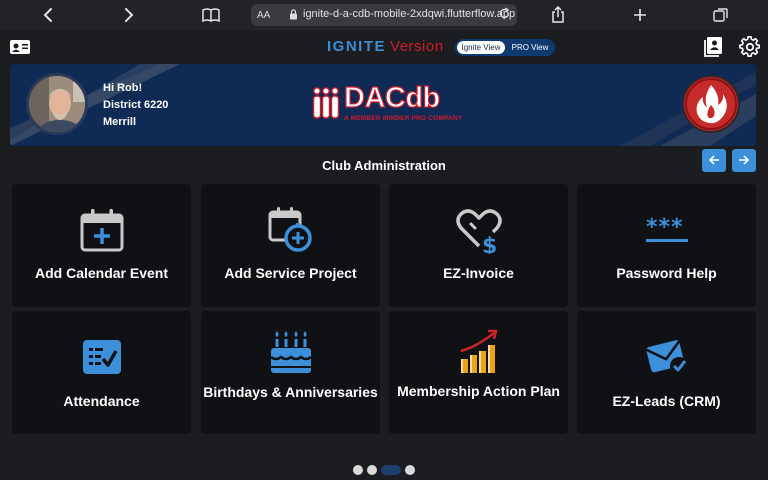  What do you see at coordinates (403, 118) in the screenshot?
I see `logo-tagline: A MEMBER MINDER PRO COMPANY` at bounding box center [403, 118].